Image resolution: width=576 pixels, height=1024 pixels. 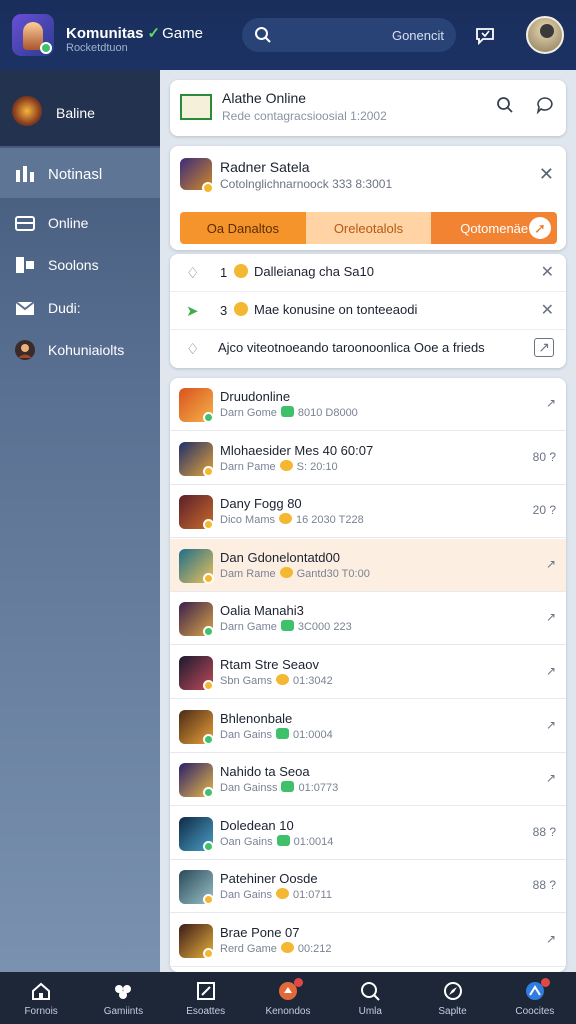 What do you see at coordinates (417, 35) in the screenshot?
I see `search-label: Gonencit` at bounding box center [417, 35].